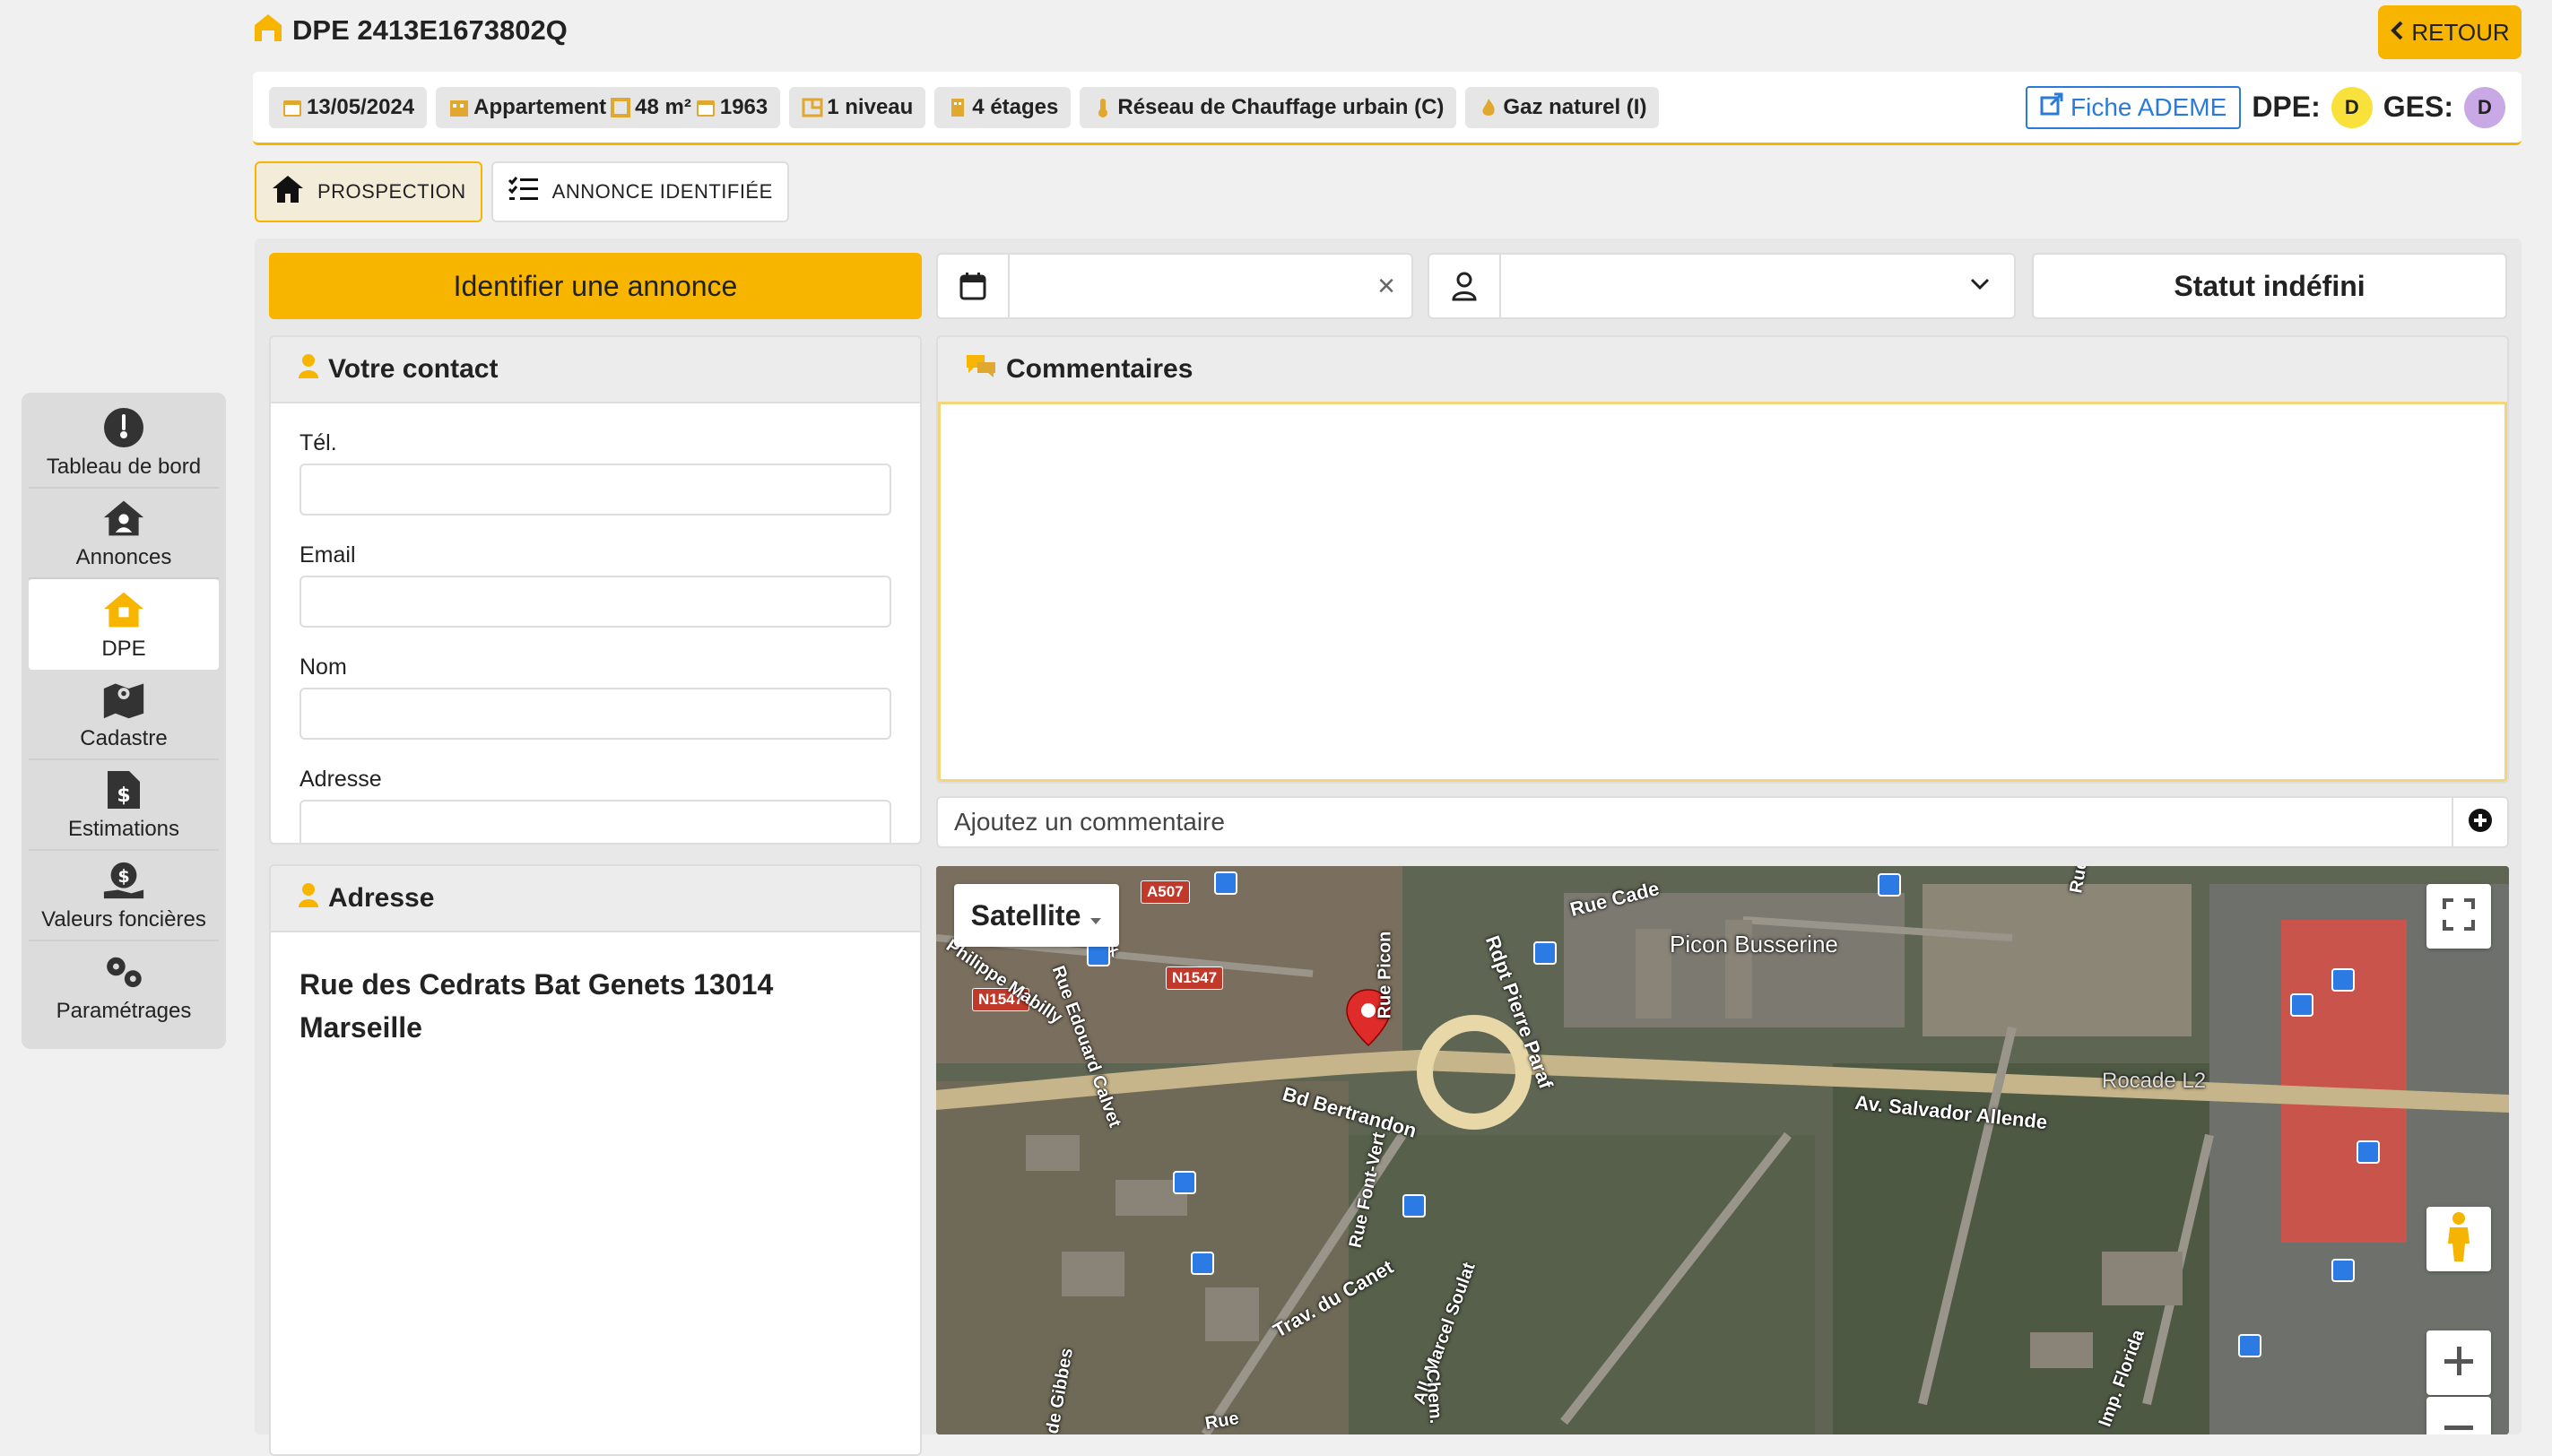 The height and width of the screenshot is (1456, 2552). Describe the element at coordinates (662, 191) in the screenshot. I see `tab-label: ANNONCE IDENTIFIÉE` at that location.